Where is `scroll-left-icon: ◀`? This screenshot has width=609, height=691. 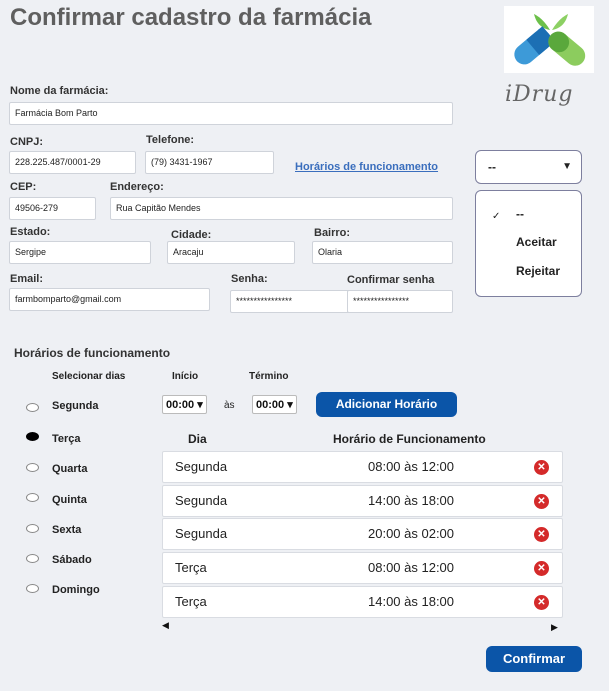
scroll-left-icon: ◀ is located at coordinates (165, 625).